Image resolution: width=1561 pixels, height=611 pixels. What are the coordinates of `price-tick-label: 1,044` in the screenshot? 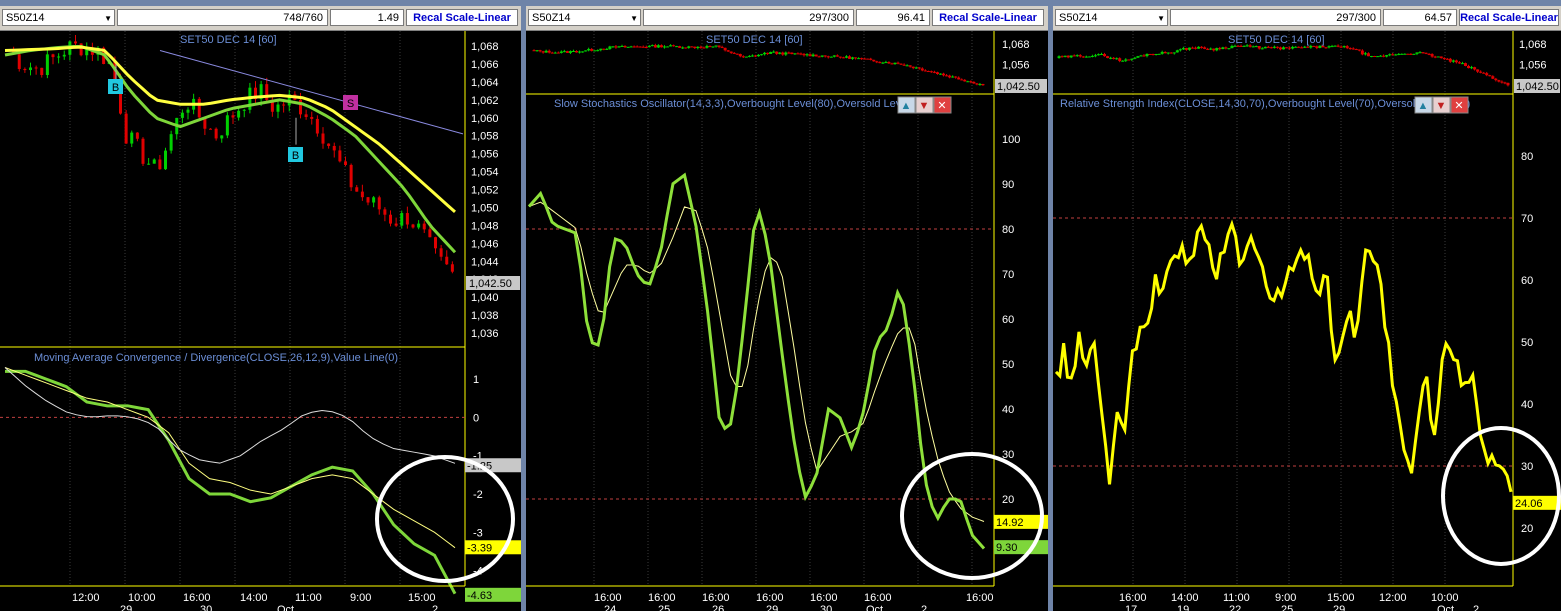 It's located at (485, 262).